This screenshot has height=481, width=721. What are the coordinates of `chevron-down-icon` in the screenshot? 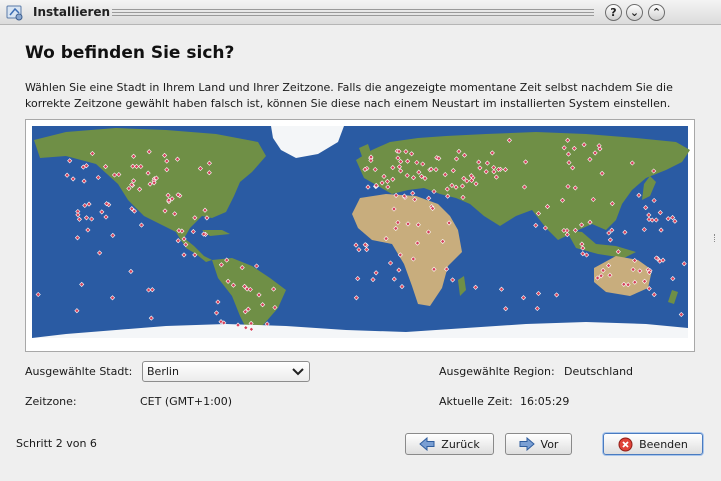 It's located at (298, 372).